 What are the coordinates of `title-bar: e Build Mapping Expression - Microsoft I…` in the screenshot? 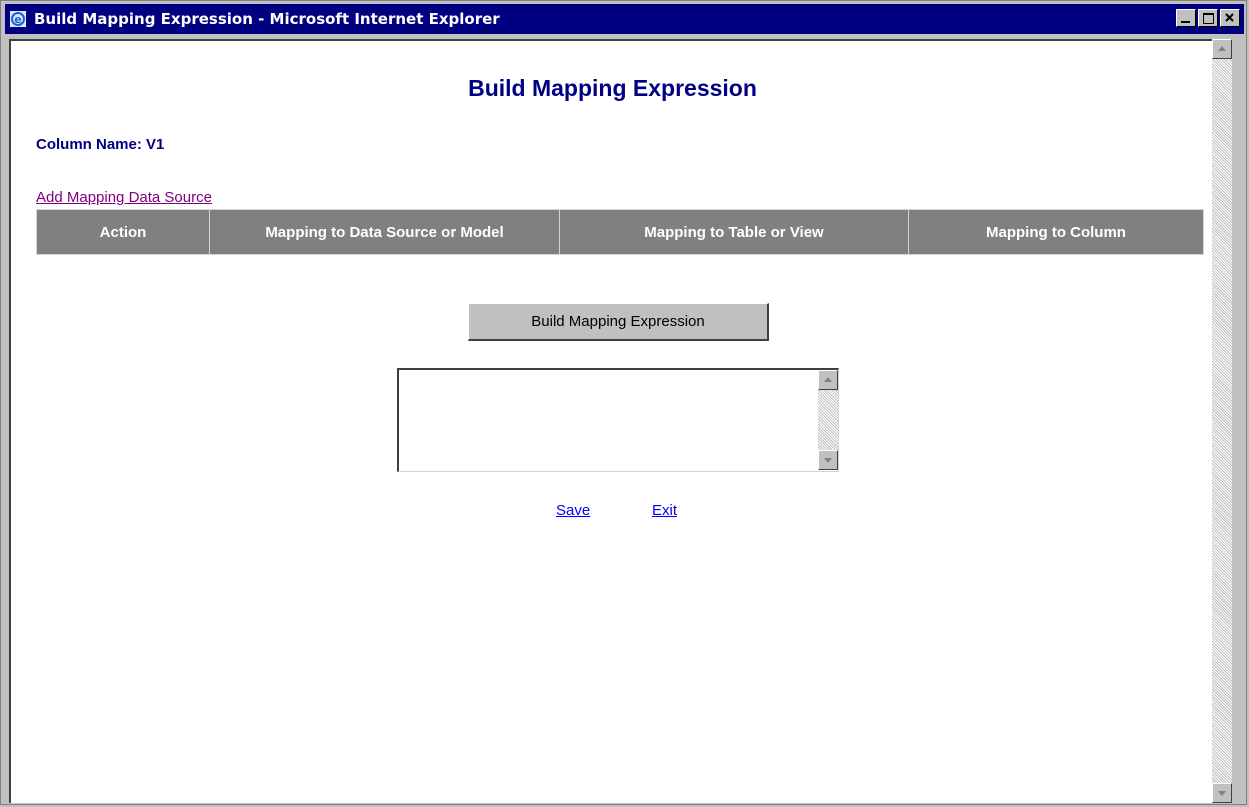 It's located at (624, 19).